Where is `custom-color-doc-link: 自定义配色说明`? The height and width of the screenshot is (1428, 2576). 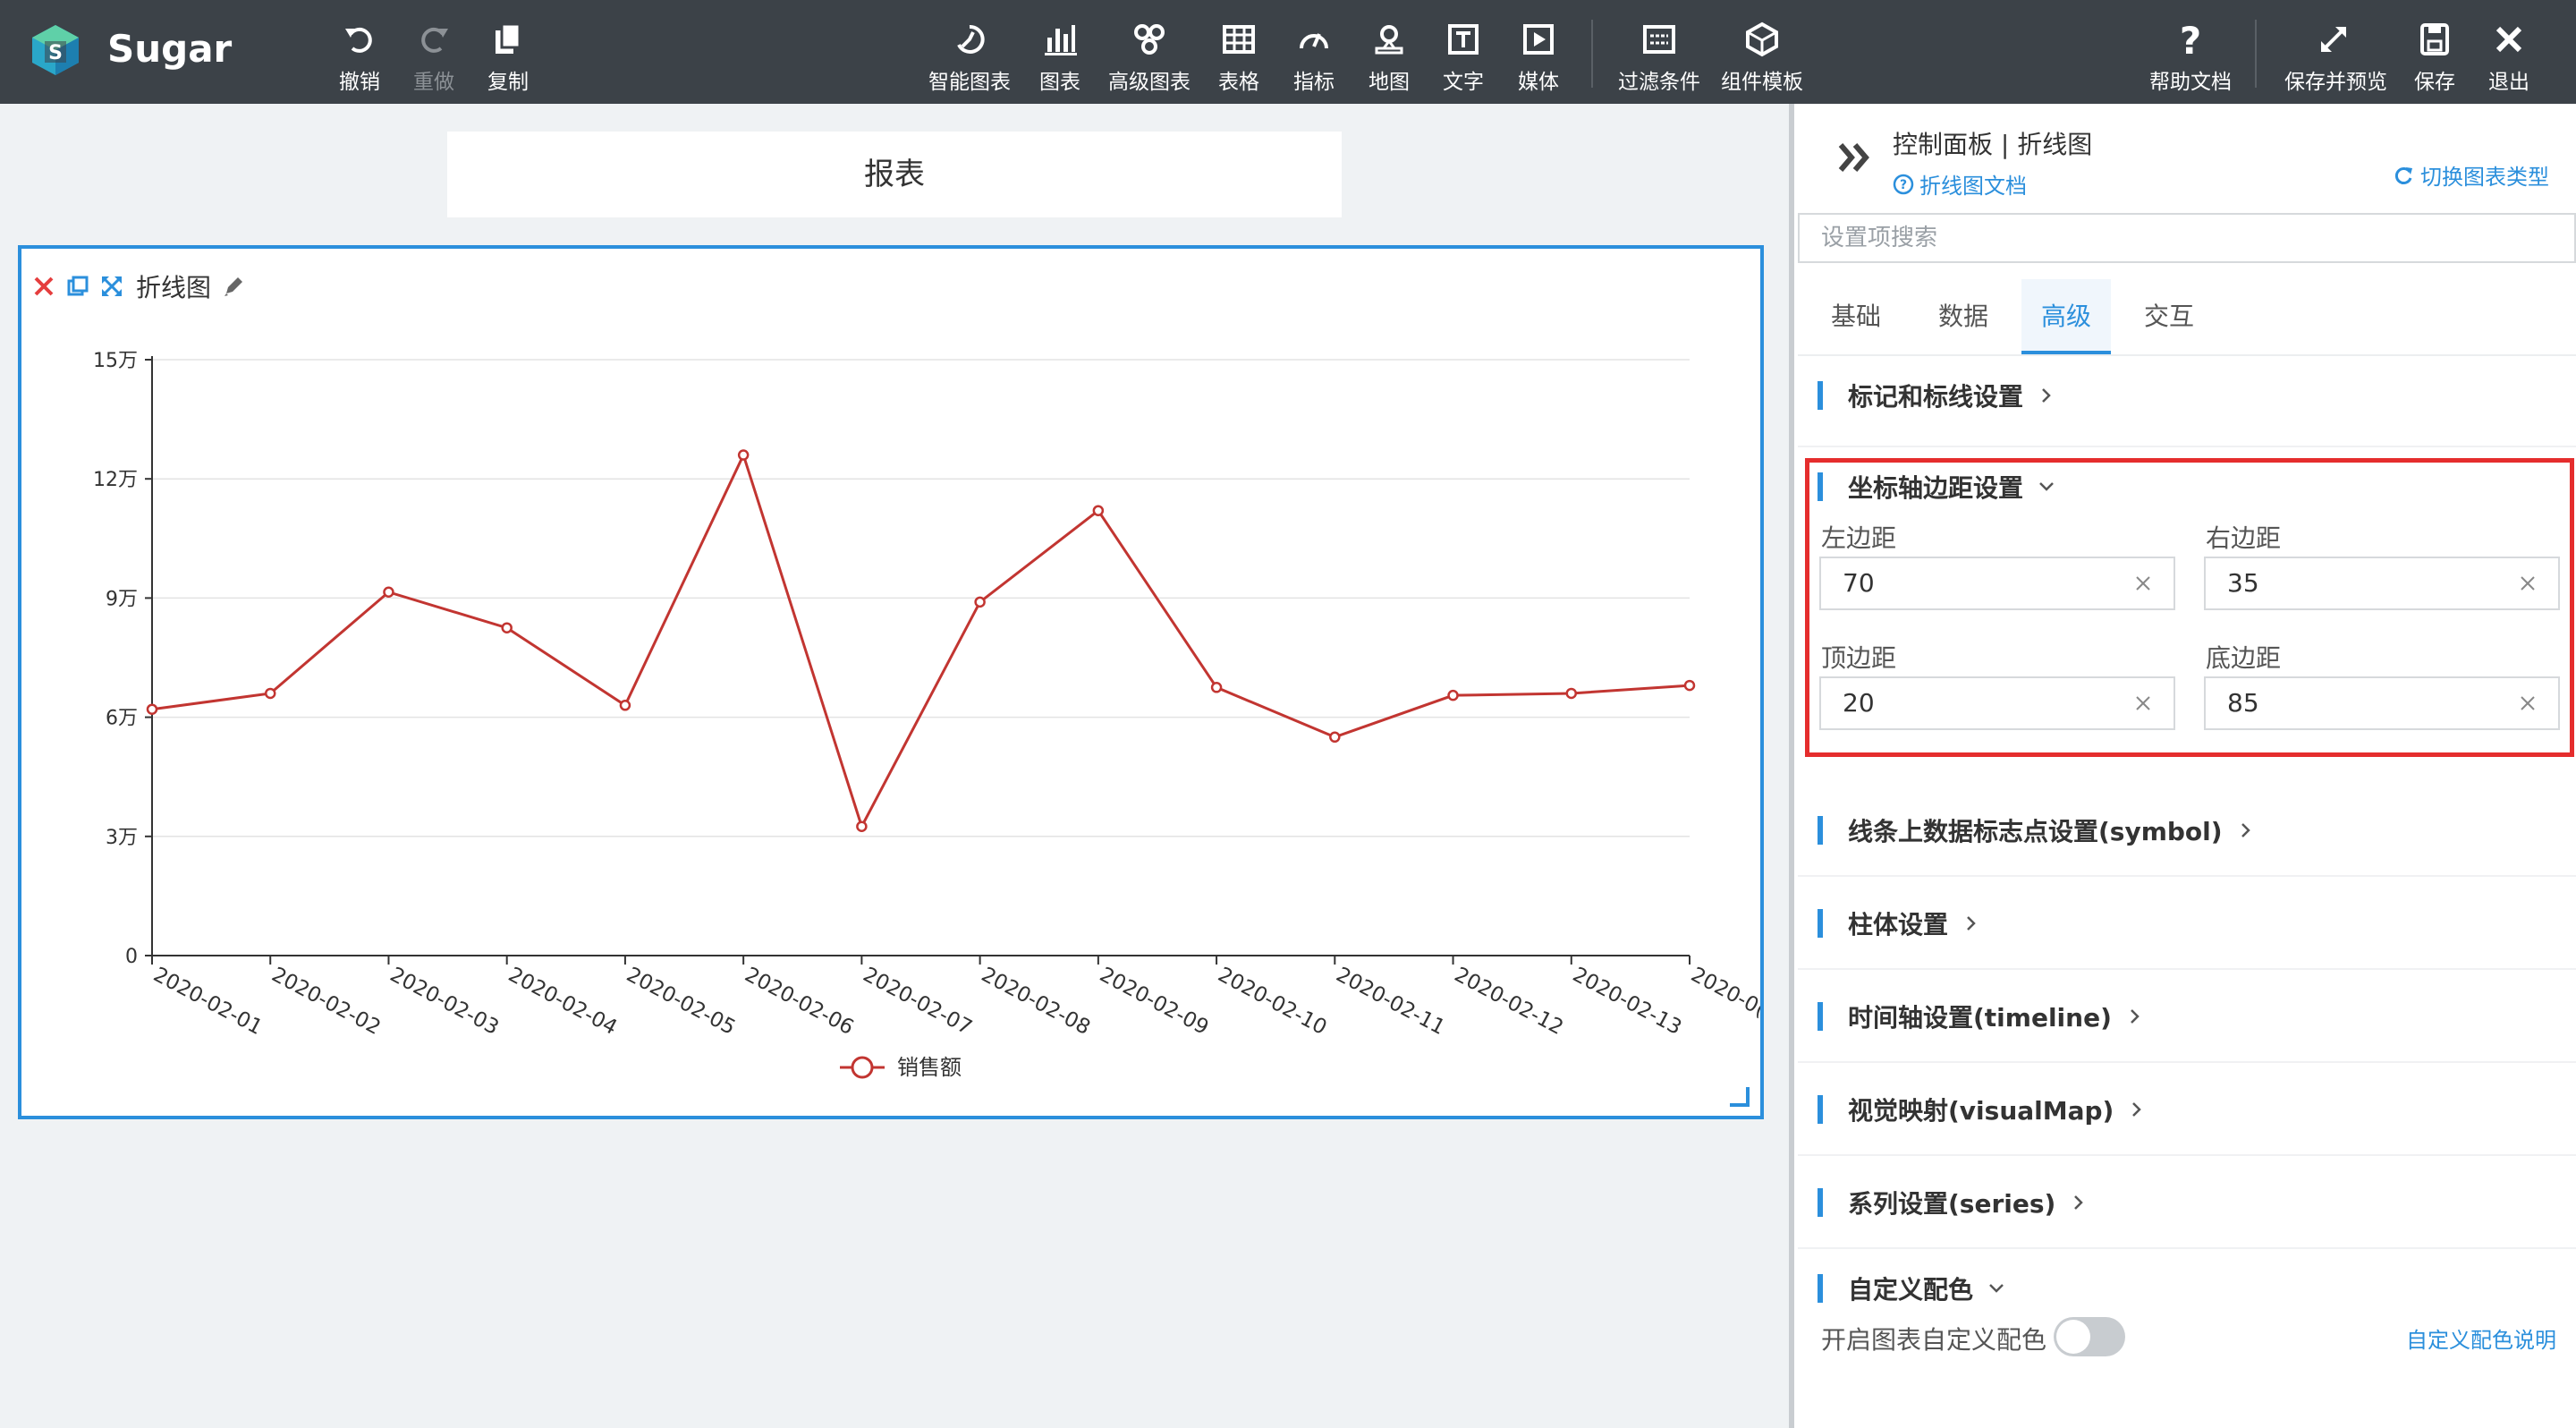
custom-color-doc-link: 自定义配色说明 is located at coordinates (2481, 1338).